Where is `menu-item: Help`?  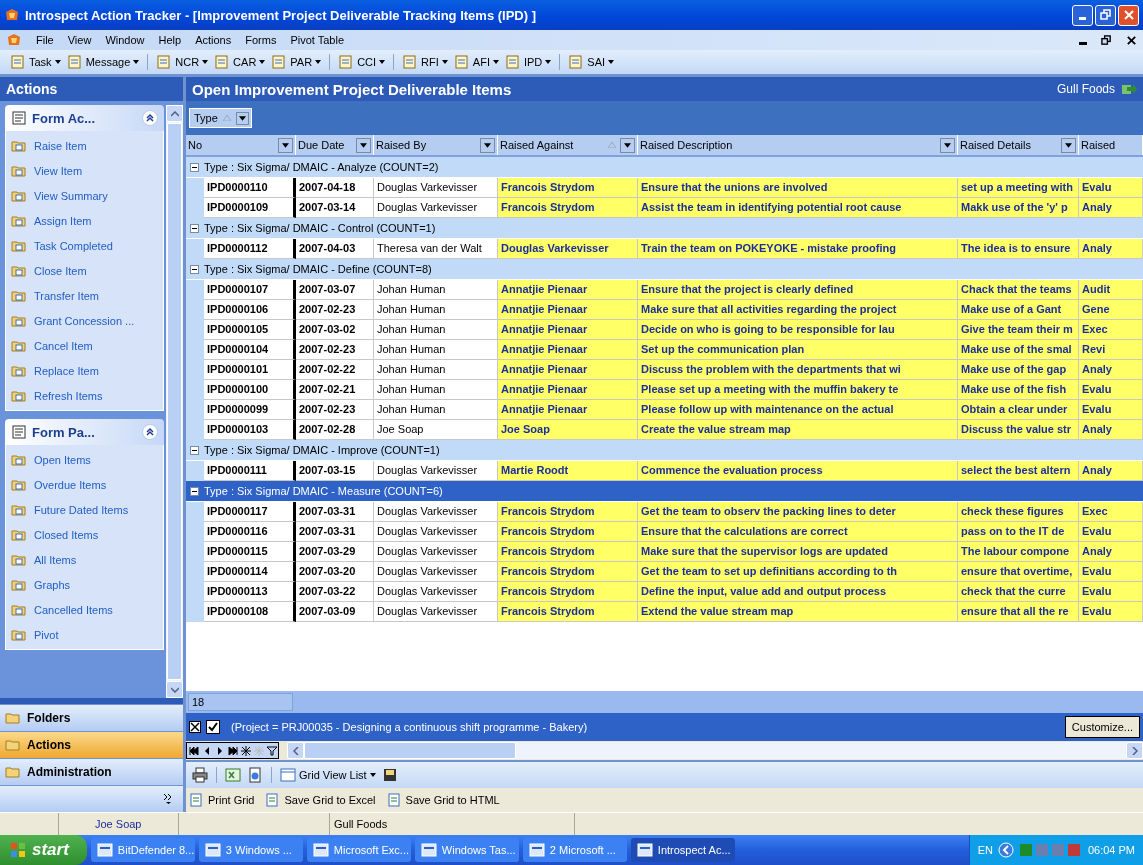 menu-item: Help is located at coordinates (170, 40).